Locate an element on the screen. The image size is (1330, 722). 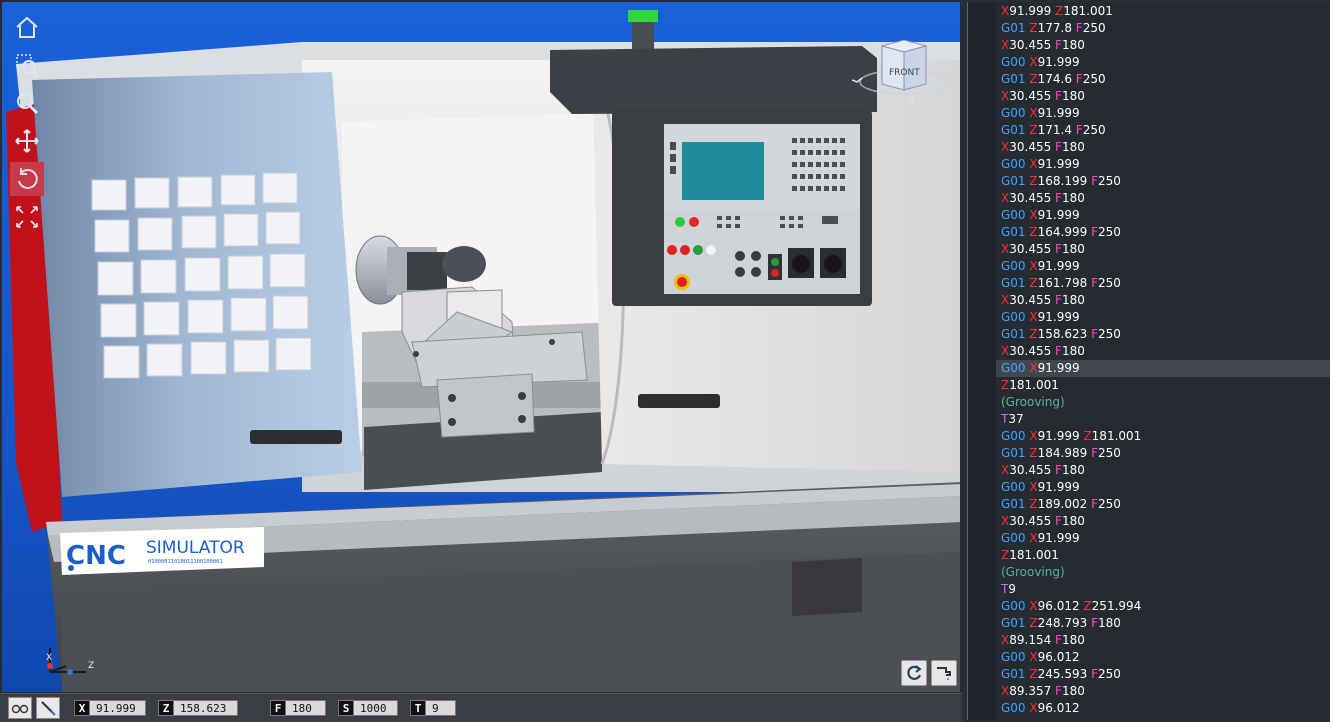
gcode-line: G00 X96.012 Z251.994 is located at coordinates (1163, 606).